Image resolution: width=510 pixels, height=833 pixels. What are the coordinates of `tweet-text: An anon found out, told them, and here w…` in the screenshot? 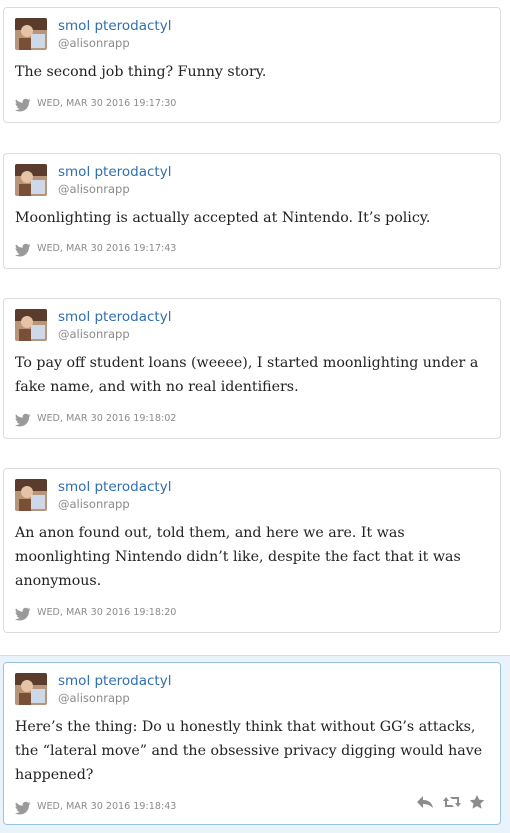 It's located at (238, 557).